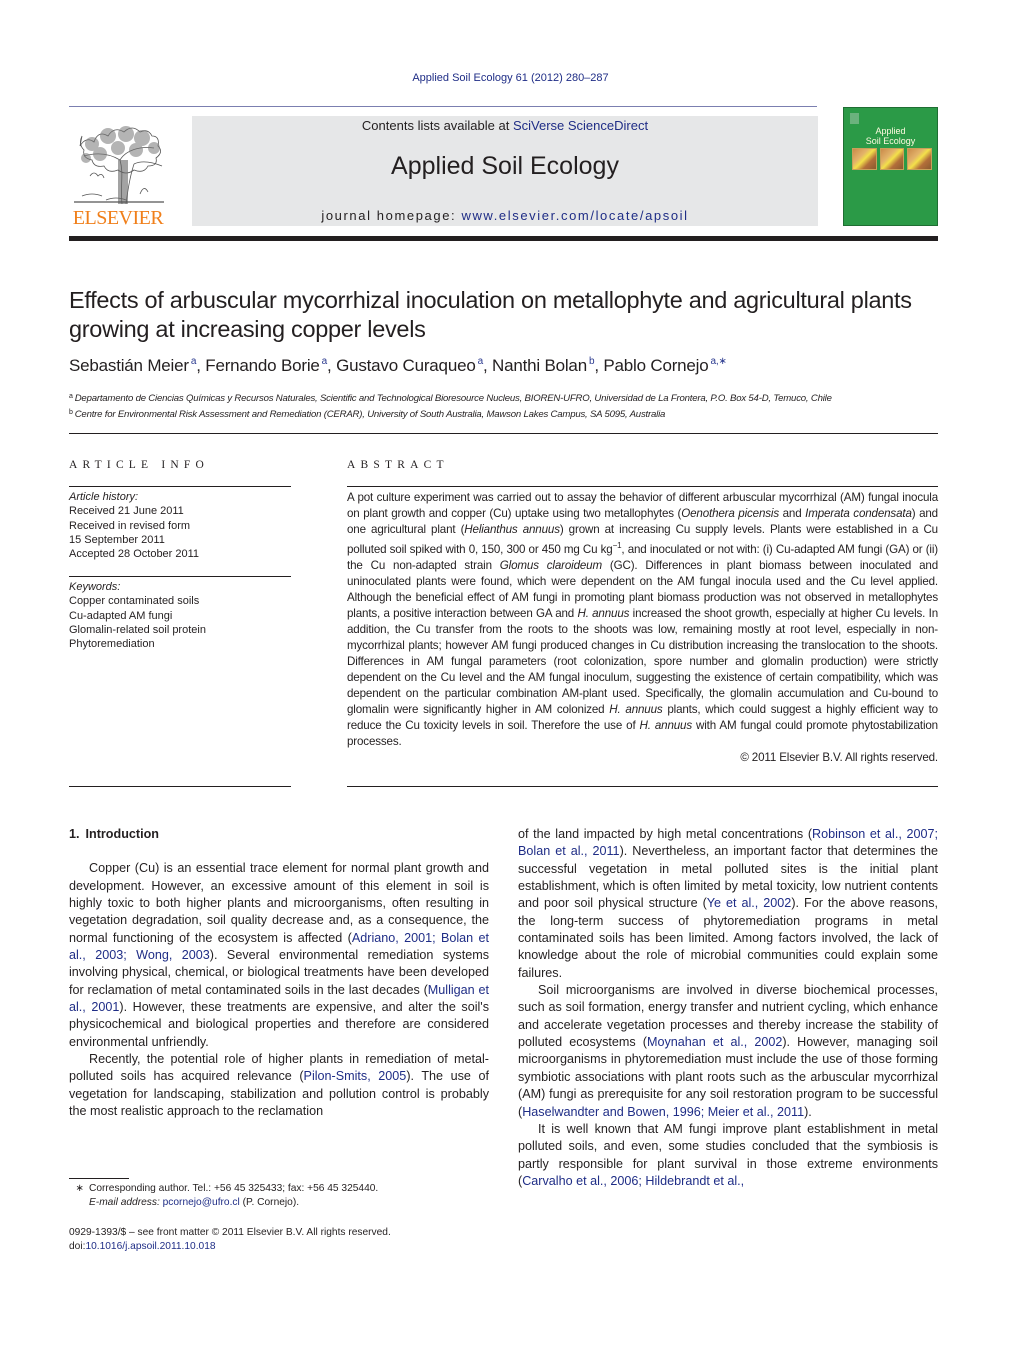  Describe the element at coordinates (505, 166) in the screenshot. I see `journal-title: Applied Soil Ecology` at that location.